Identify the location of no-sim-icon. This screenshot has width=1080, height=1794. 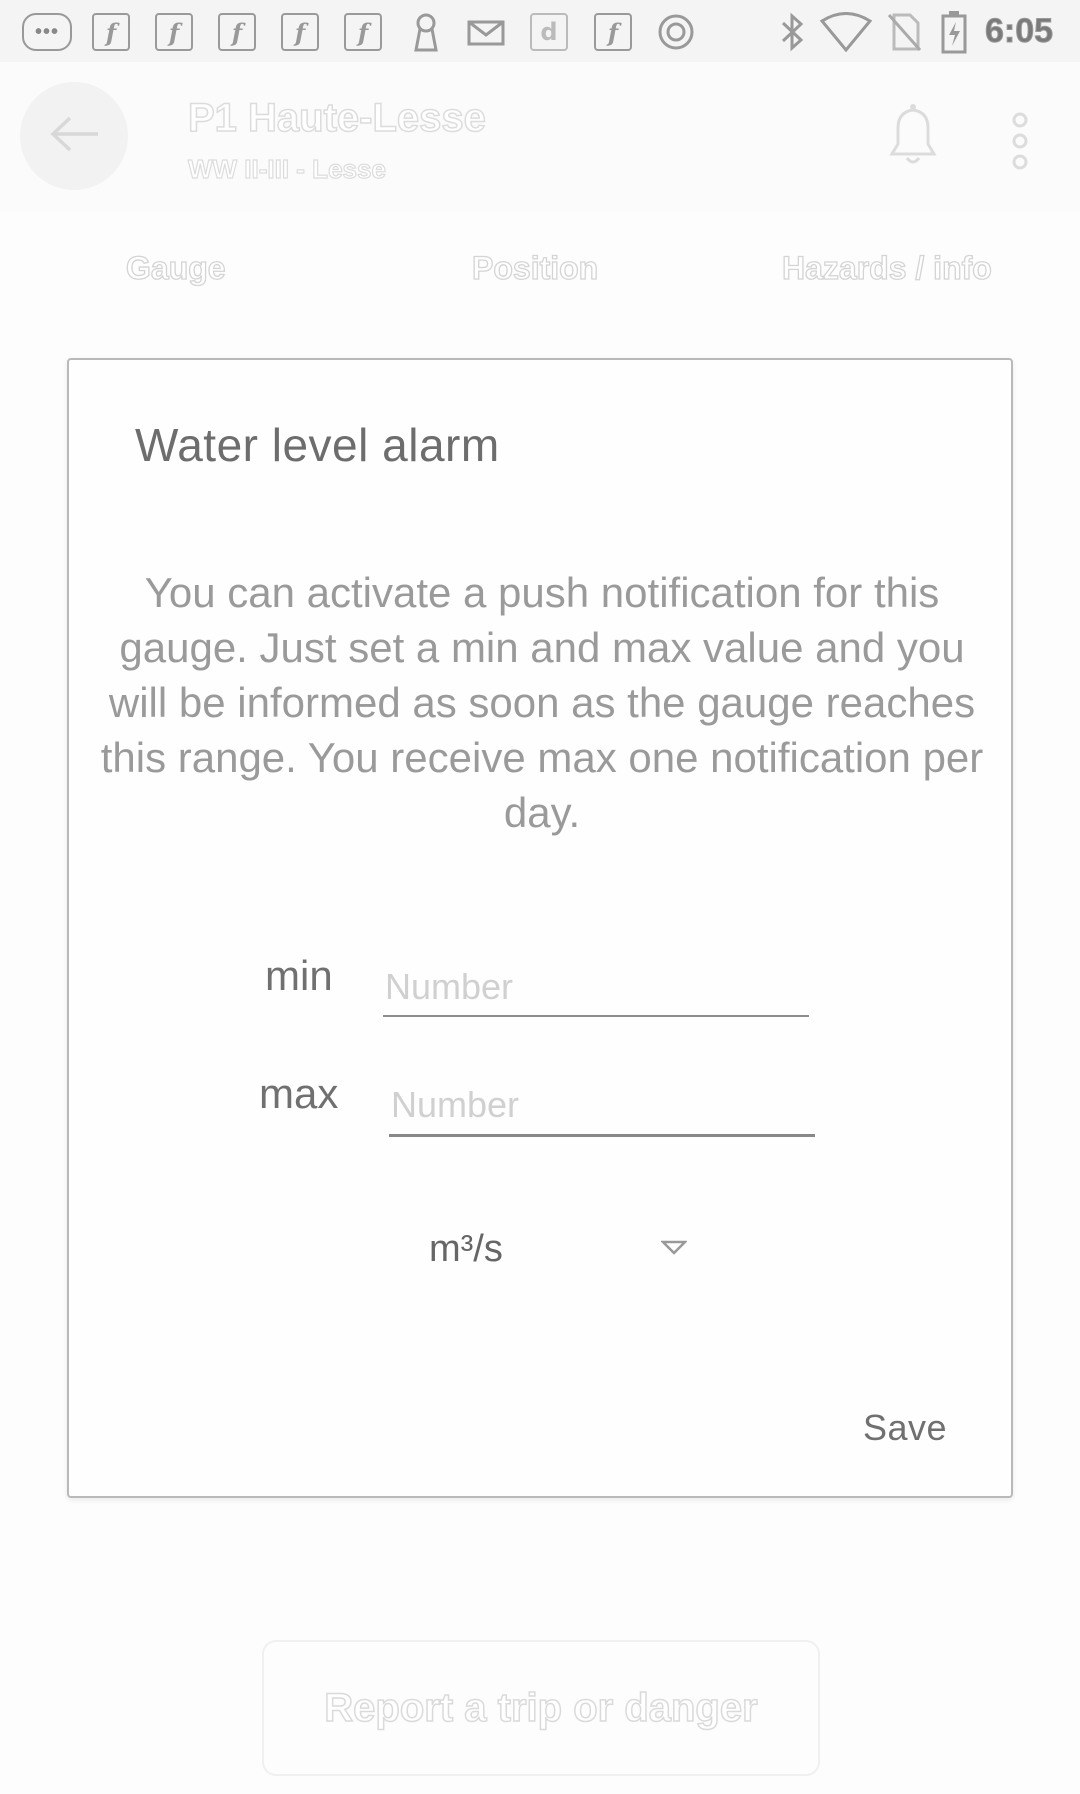
(904, 32).